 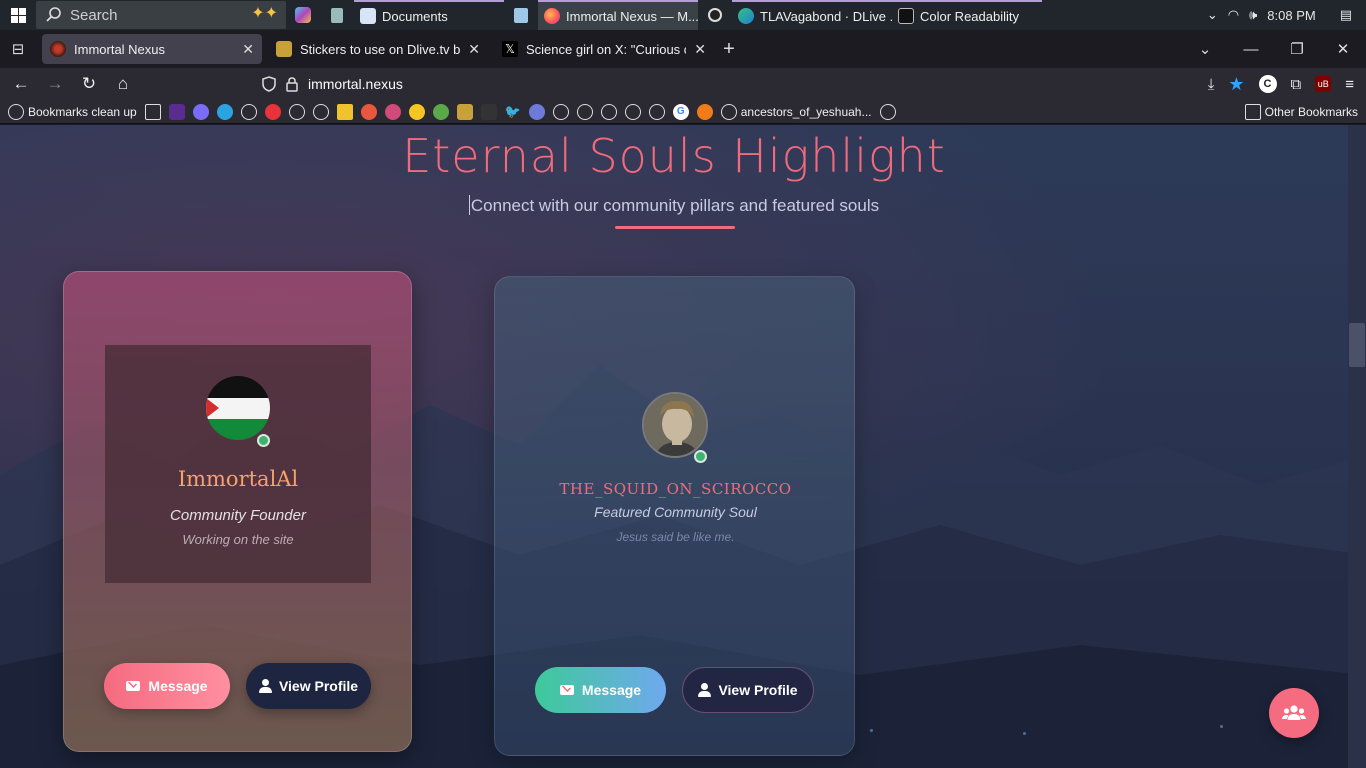 I want to click on copilot-icon, so click(x=303, y=15).